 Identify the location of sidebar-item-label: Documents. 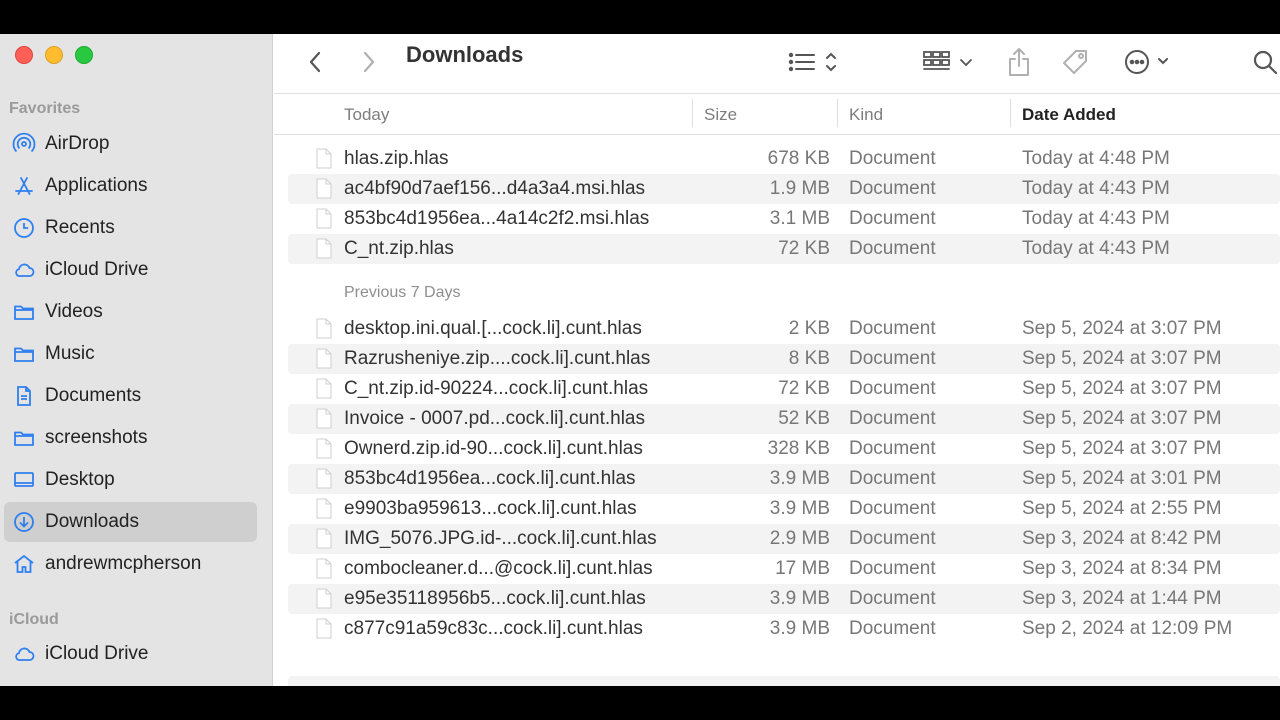
(93, 395).